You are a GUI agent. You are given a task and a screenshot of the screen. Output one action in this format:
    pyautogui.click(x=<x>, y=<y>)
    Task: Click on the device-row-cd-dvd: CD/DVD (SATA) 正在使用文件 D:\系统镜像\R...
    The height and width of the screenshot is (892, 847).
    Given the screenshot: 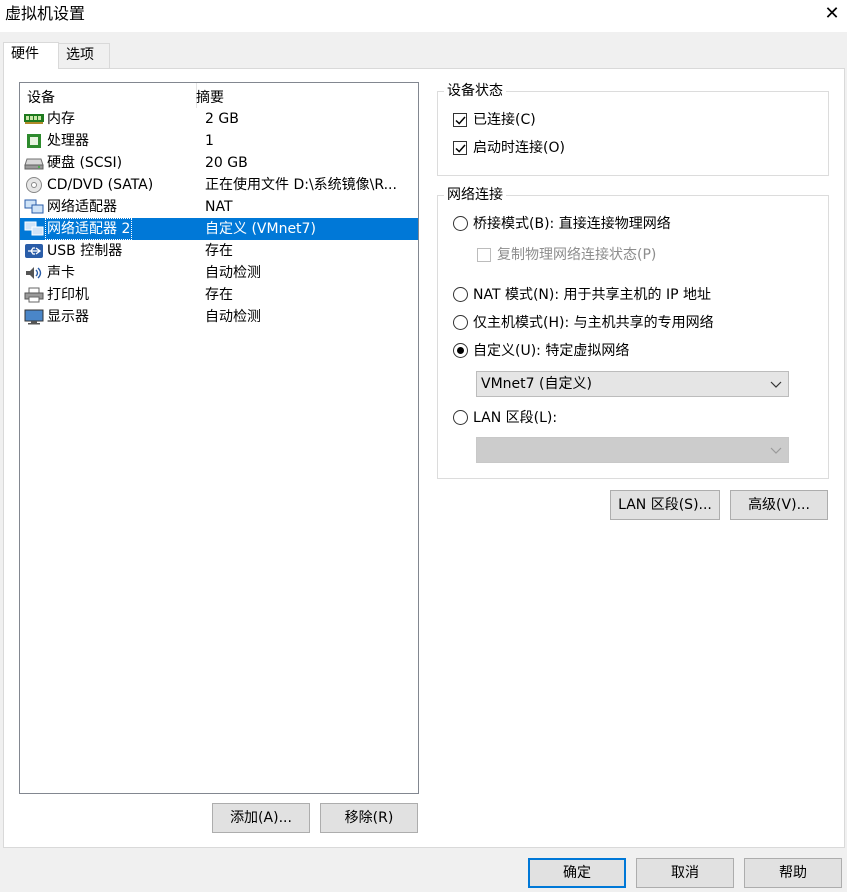 What is the action you would take?
    pyautogui.click(x=219, y=185)
    